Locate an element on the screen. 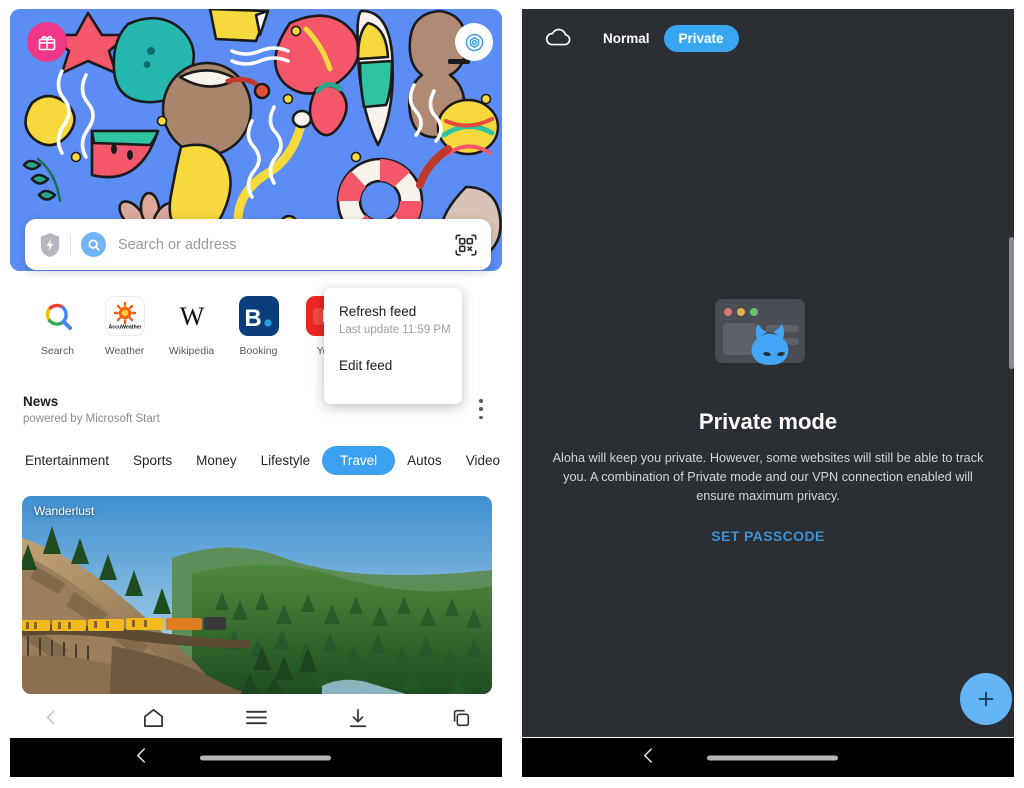 The height and width of the screenshot is (788, 1024). browser-bottom-toolbar is located at coordinates (256, 717).